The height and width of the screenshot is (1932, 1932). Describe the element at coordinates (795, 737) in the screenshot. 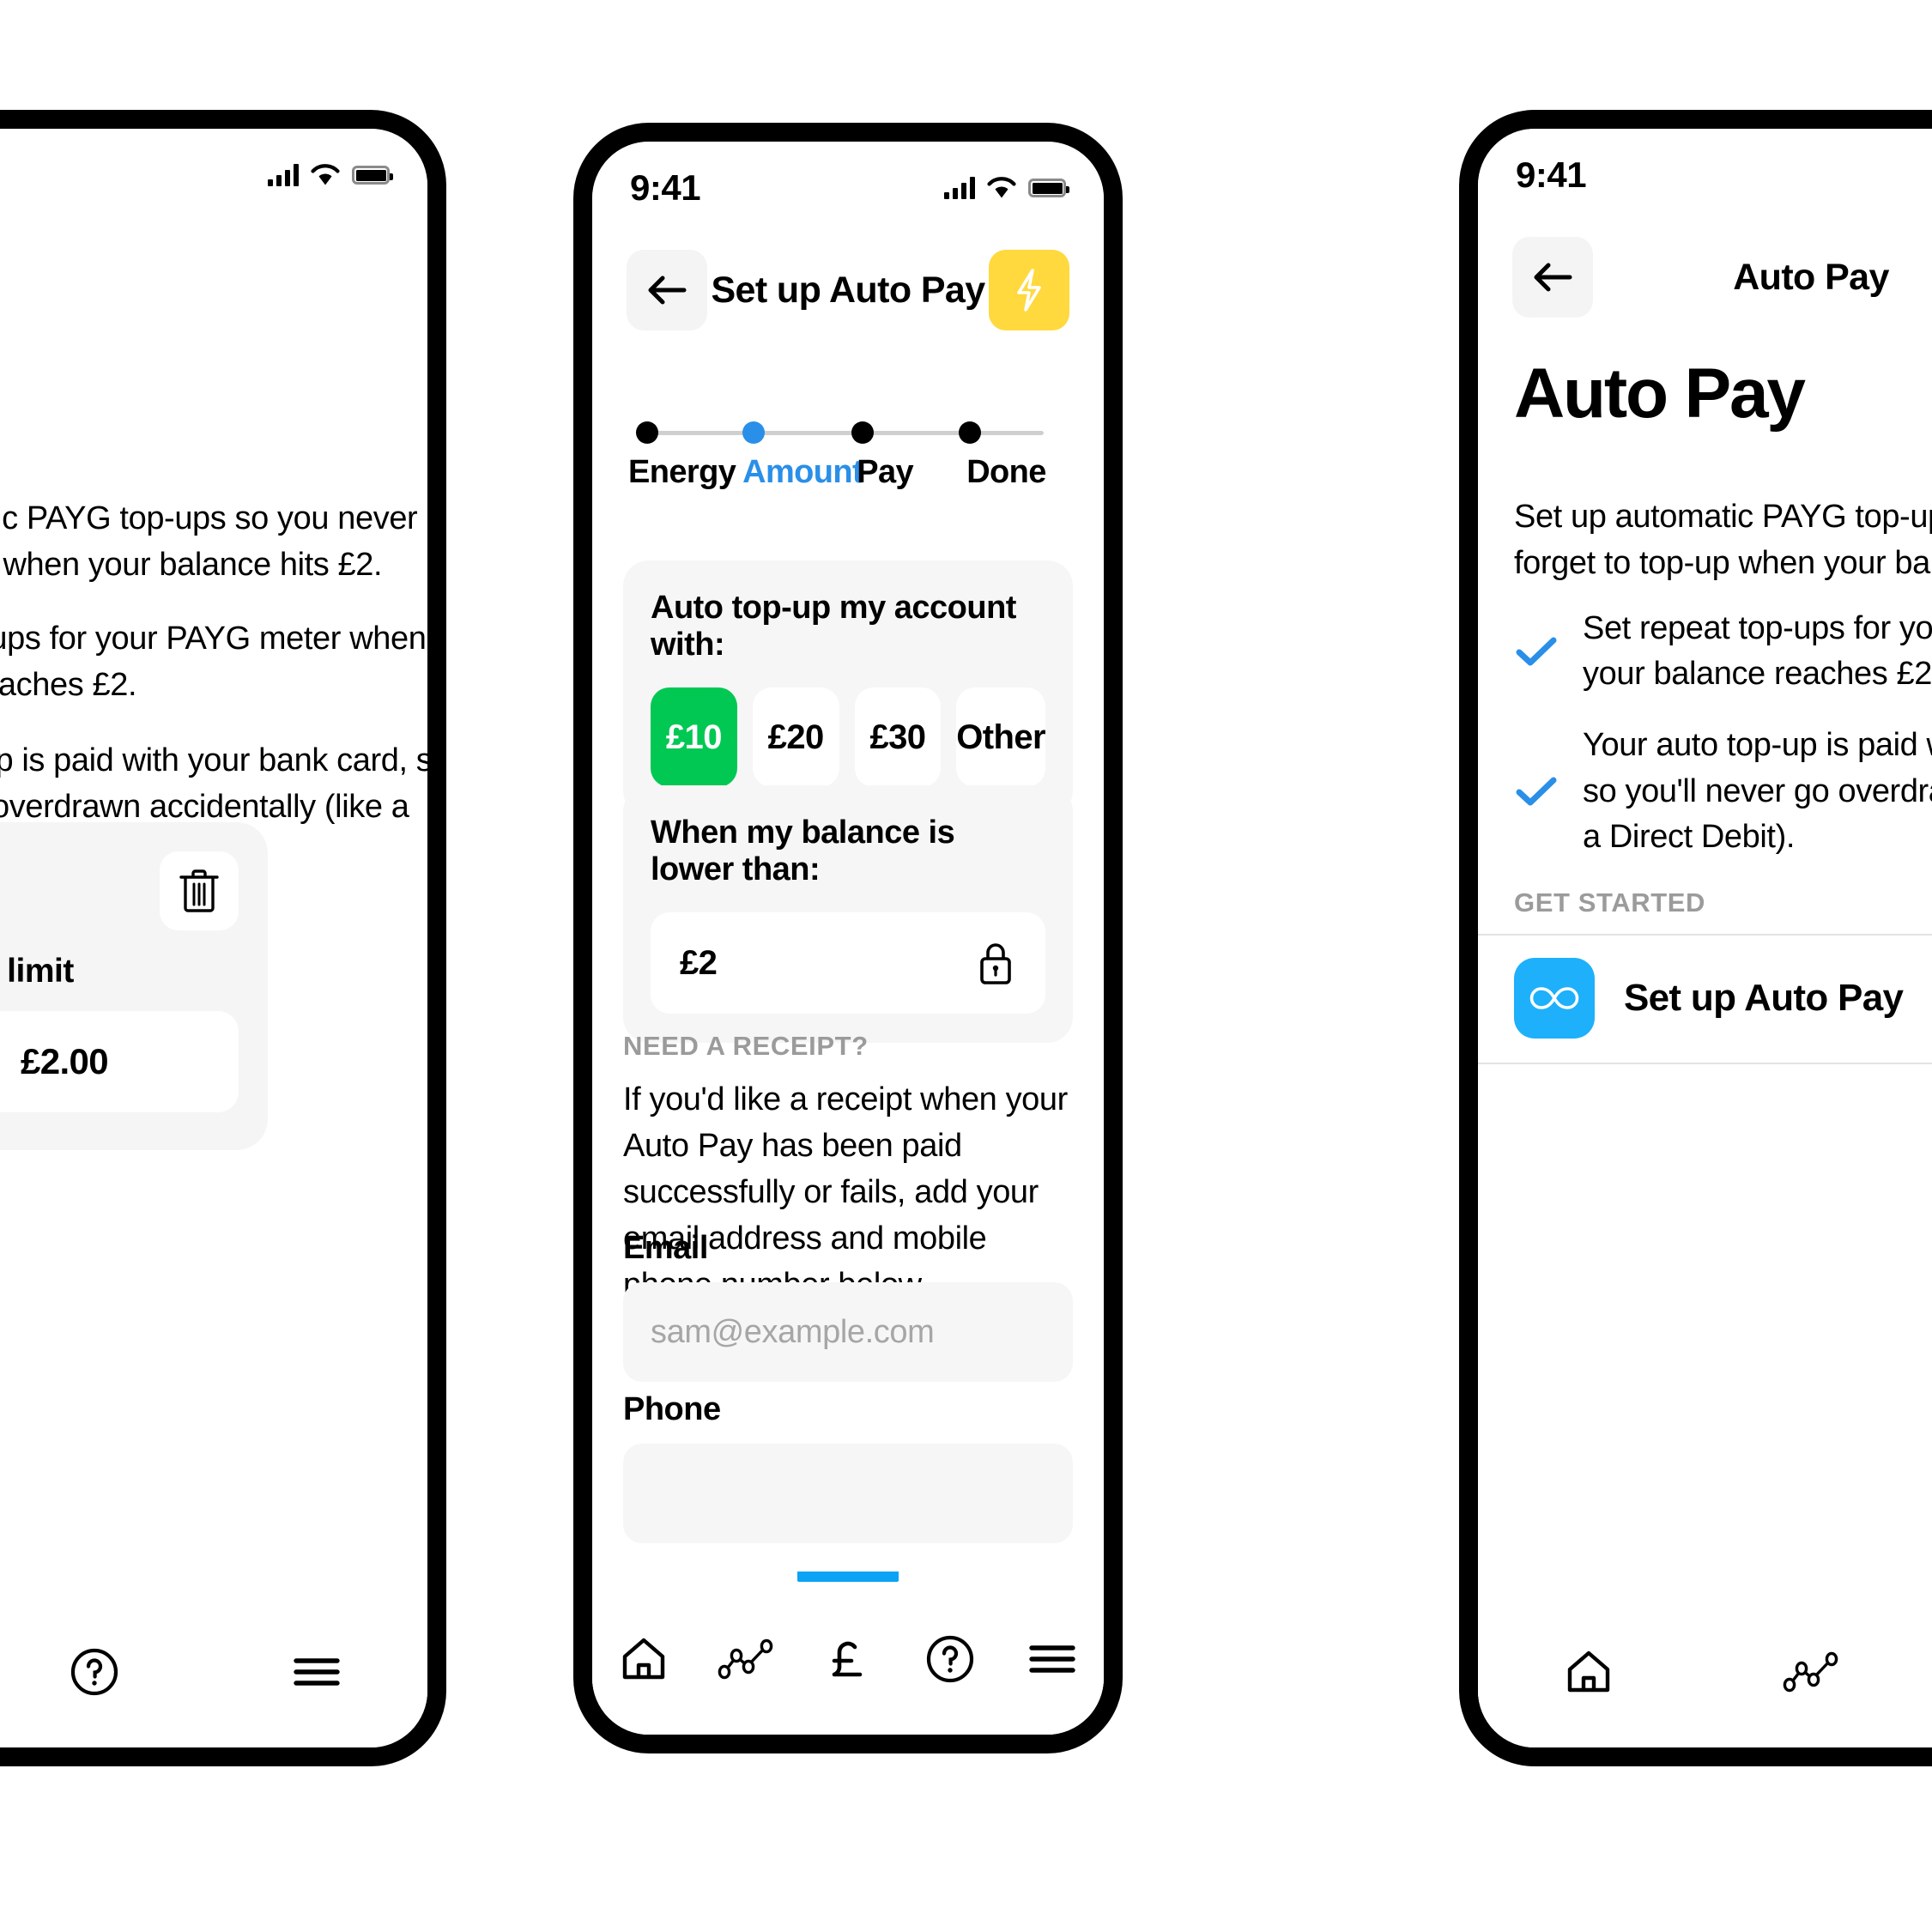

I see `amount-option-20: £20` at that location.